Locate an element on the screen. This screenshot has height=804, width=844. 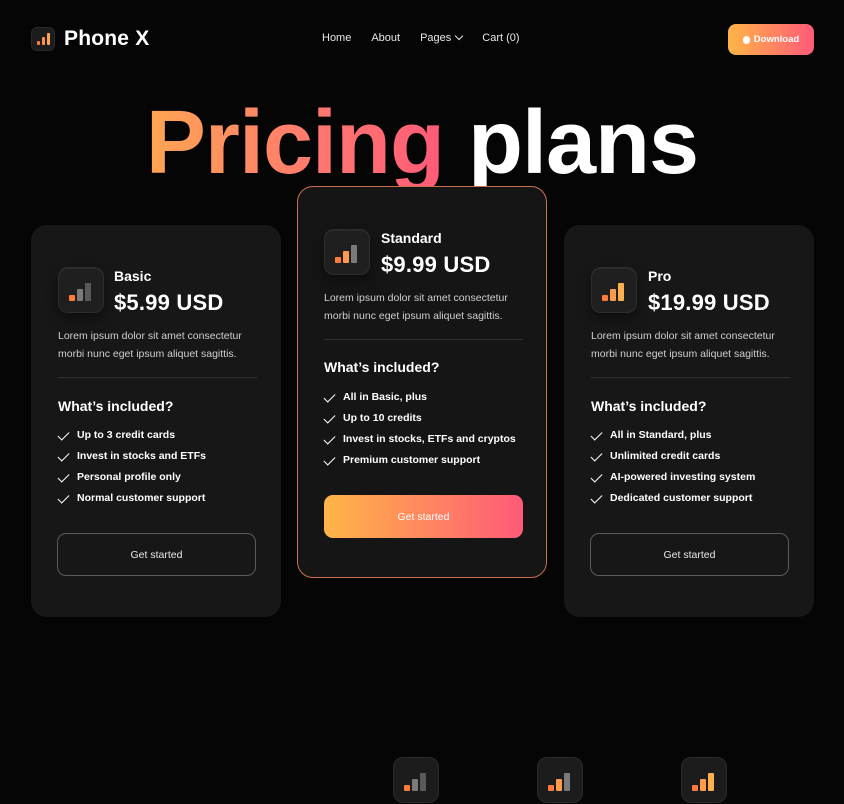
get-started-button-pro: Get started is located at coordinates (689, 554).